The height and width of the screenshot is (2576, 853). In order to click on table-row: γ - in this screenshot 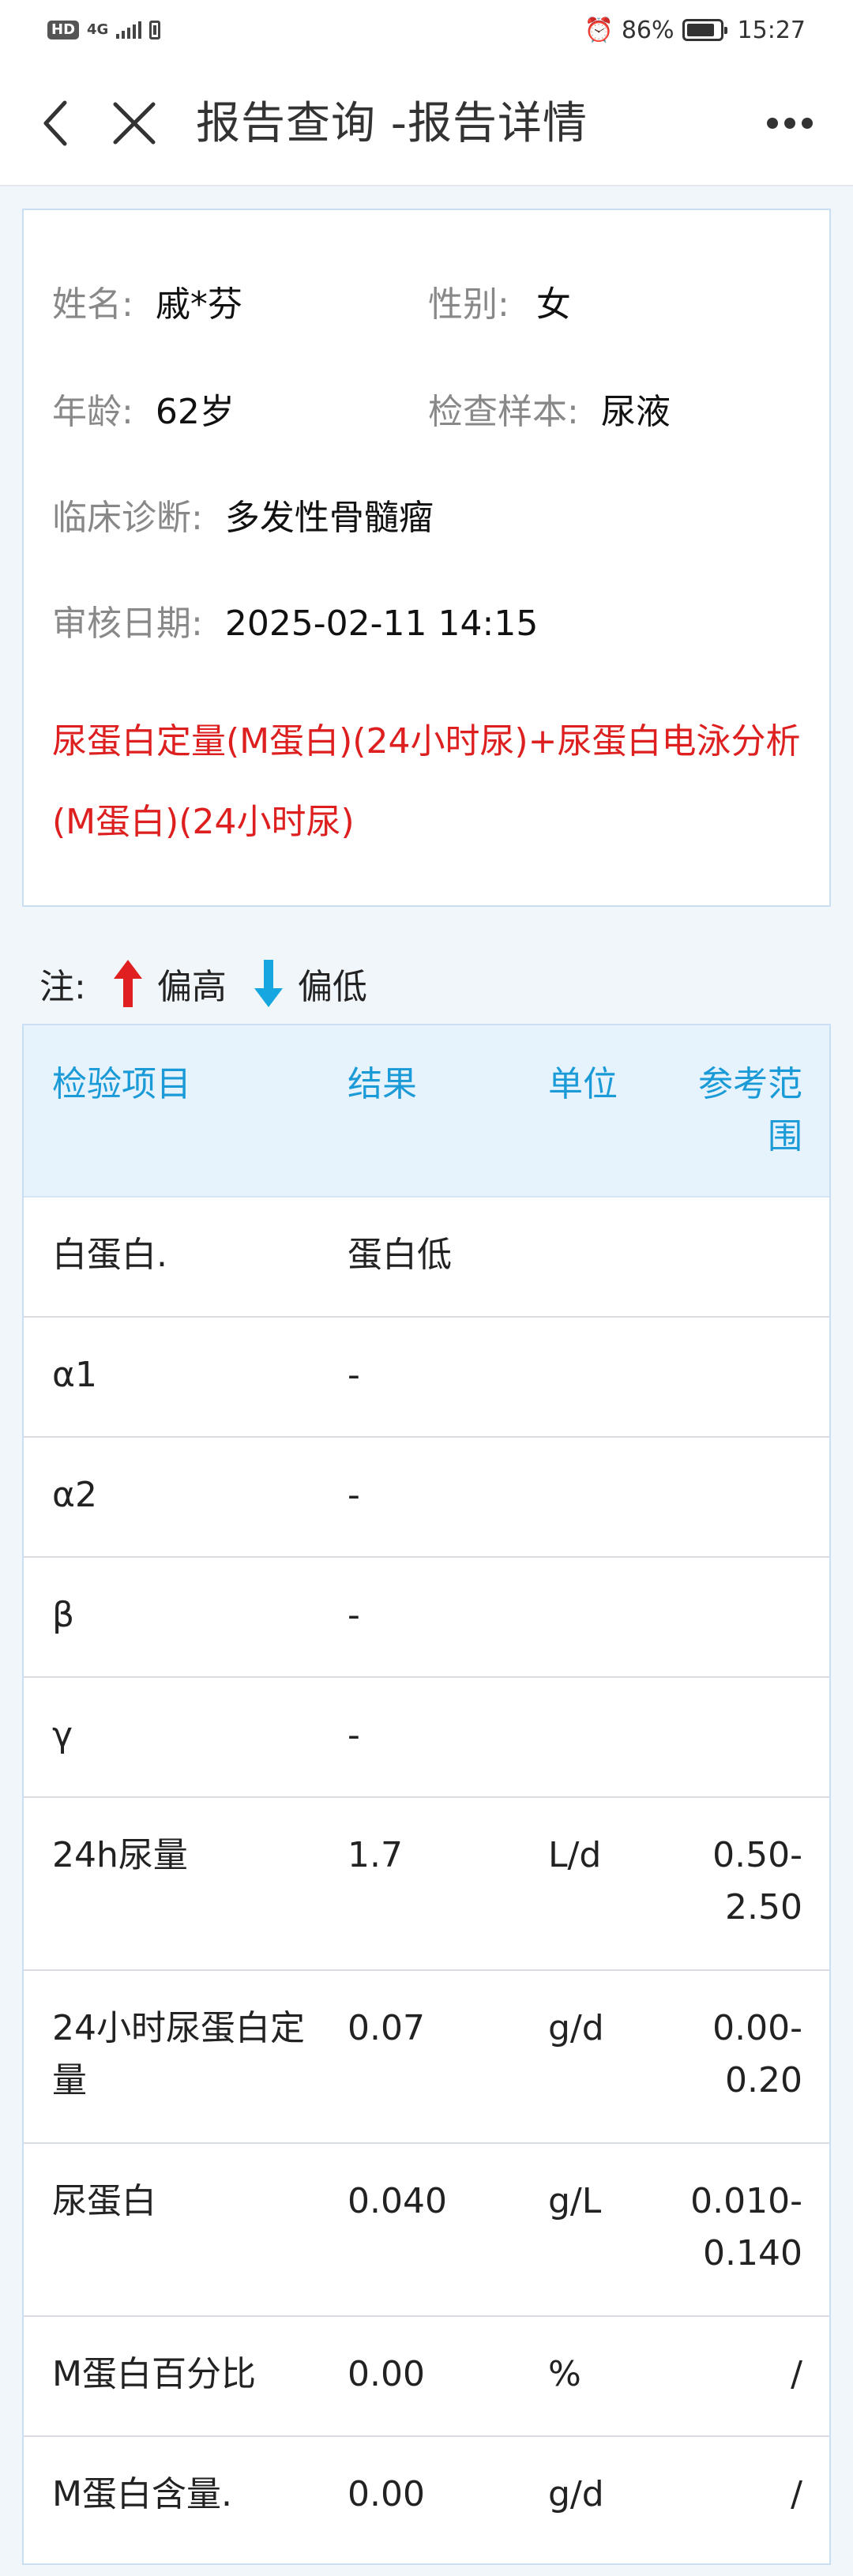, I will do `click(426, 1738)`.